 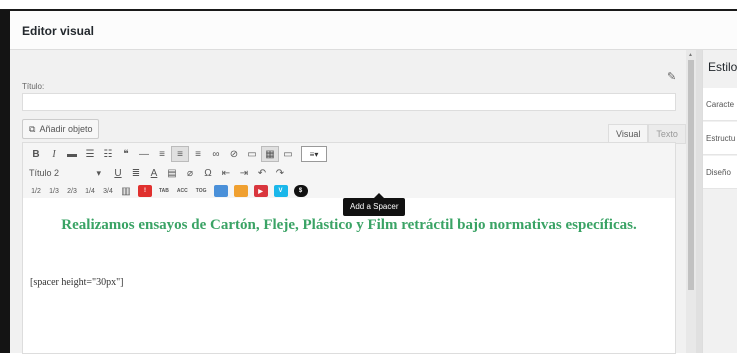 I want to click on align-left-icon: ≡, so click(x=162, y=154).